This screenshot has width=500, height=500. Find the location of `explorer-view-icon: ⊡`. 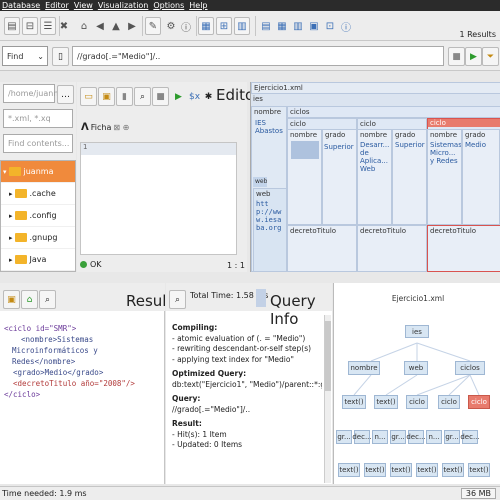

explorer-view-icon: ⊡ is located at coordinates (330, 26).